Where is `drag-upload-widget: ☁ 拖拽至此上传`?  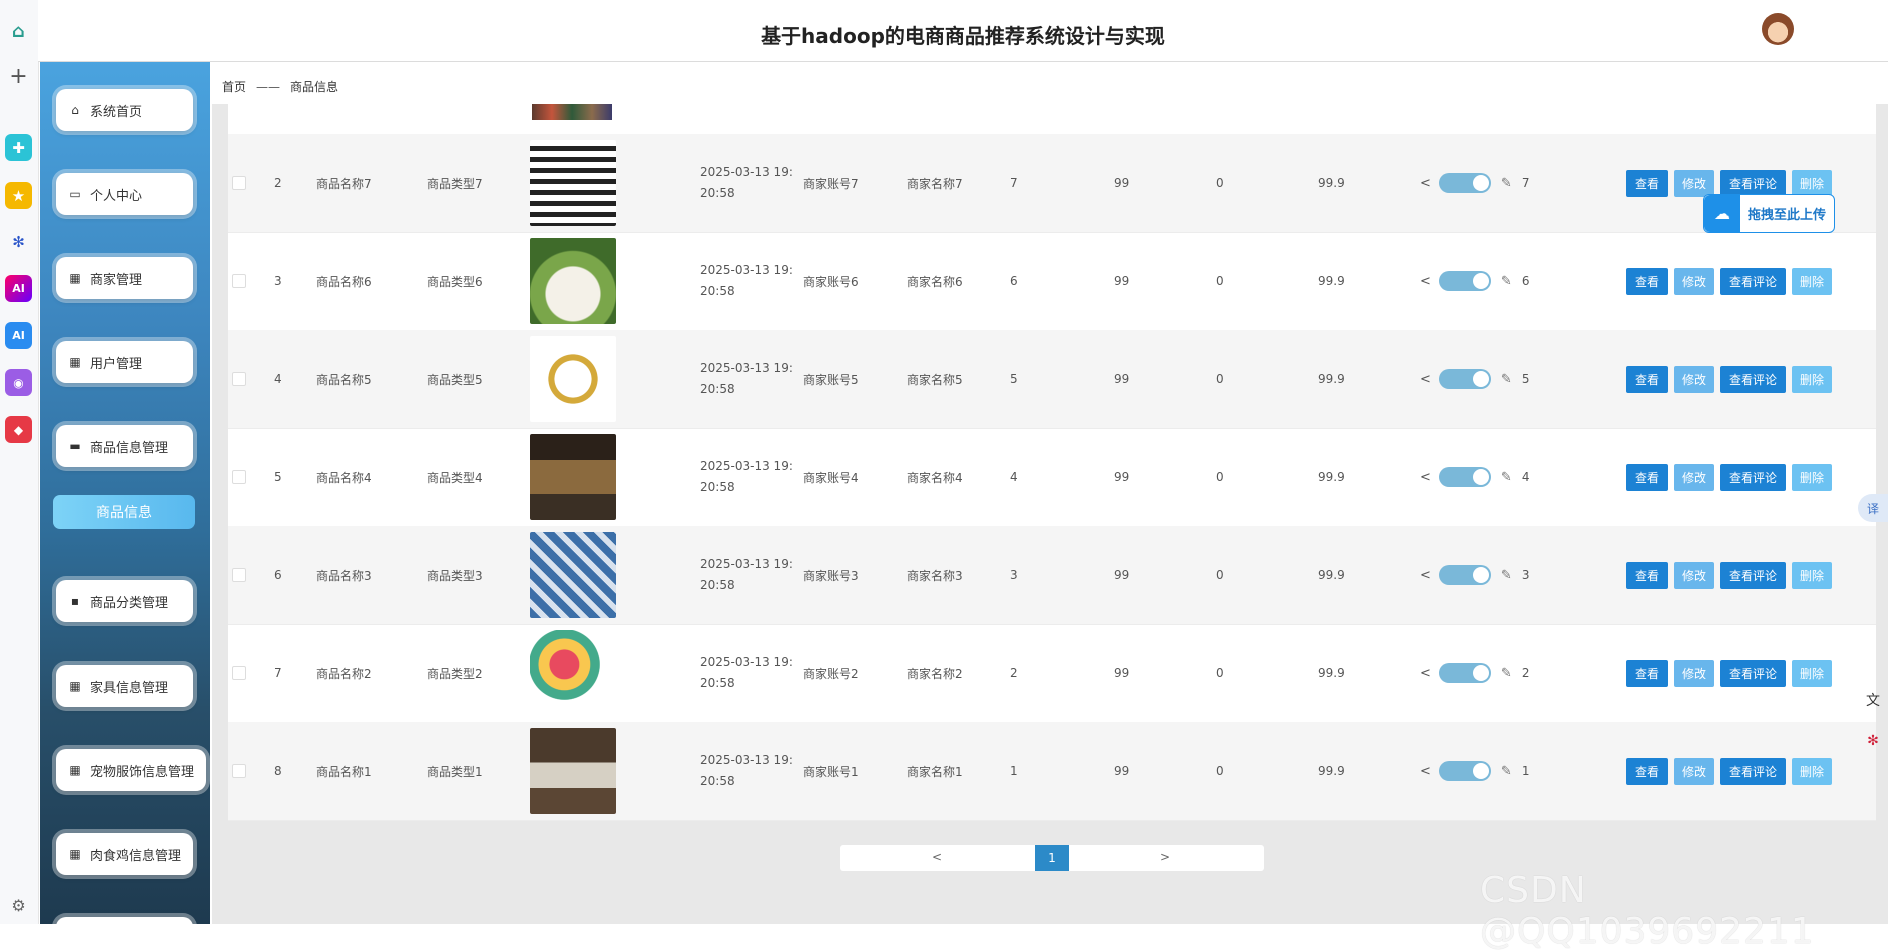
drag-upload-widget: ☁ 拖拽至此上传 is located at coordinates (1769, 213).